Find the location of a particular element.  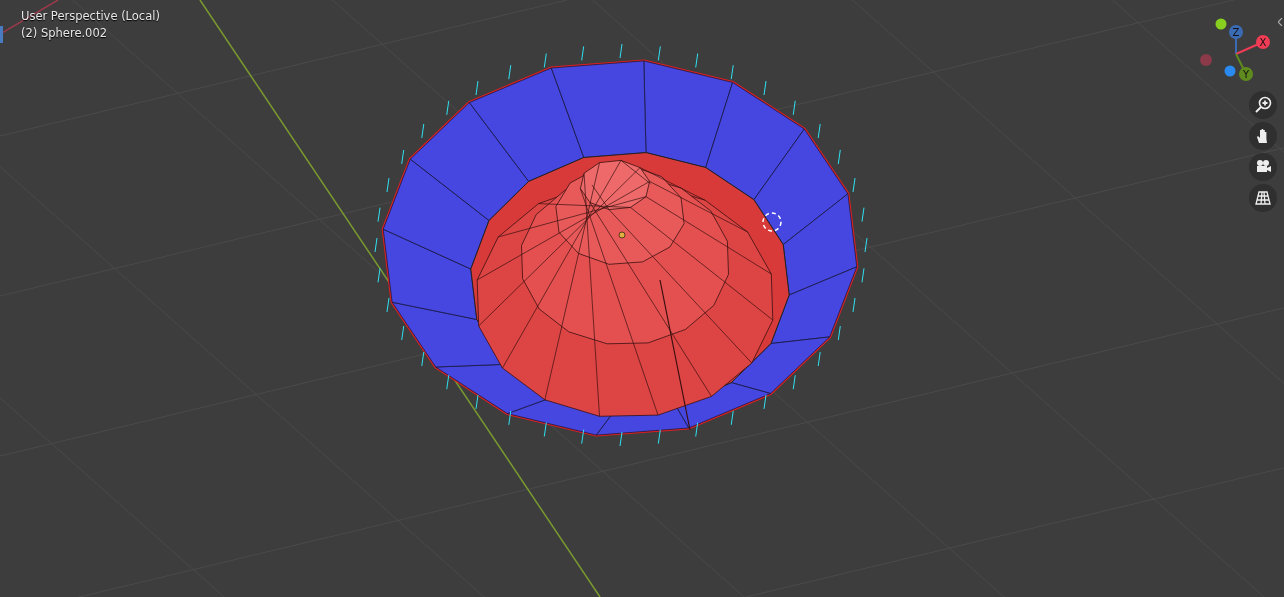

hand-icon is located at coordinates (1263, 136).